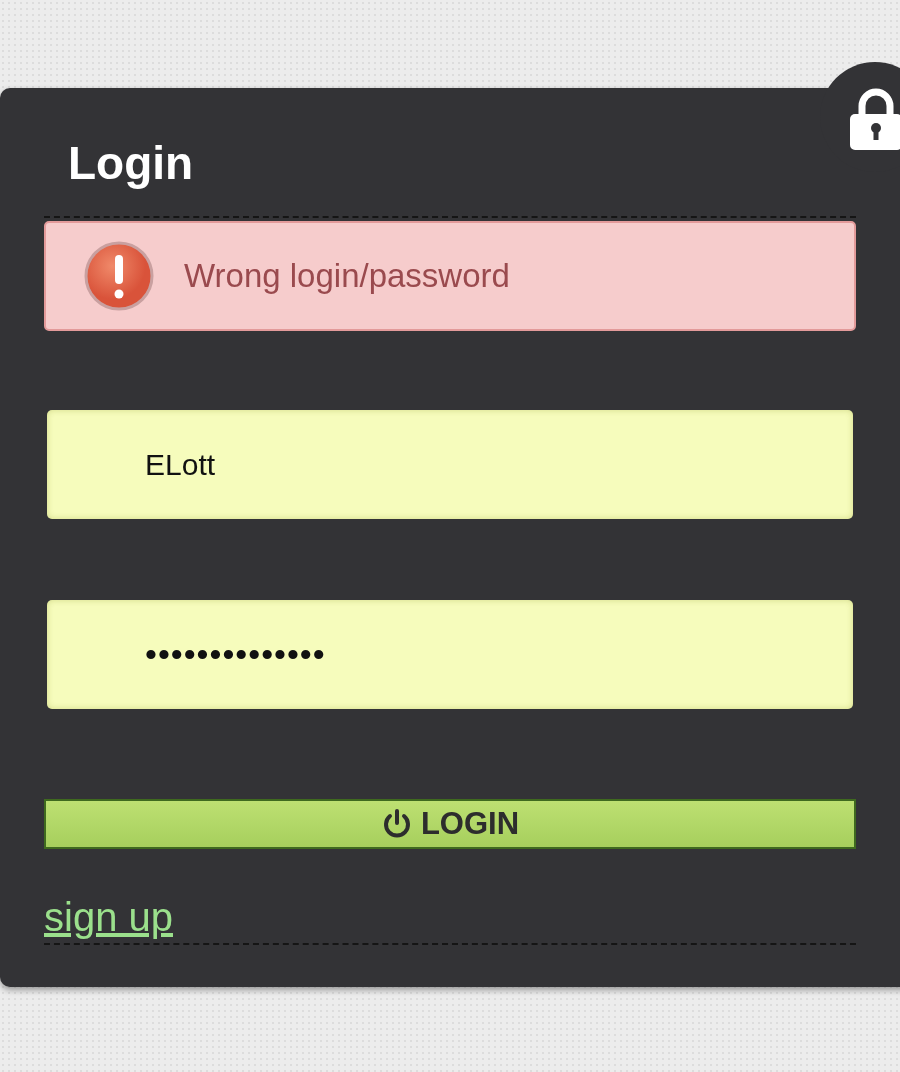  I want to click on error-message: Wrong login/password, so click(347, 276).